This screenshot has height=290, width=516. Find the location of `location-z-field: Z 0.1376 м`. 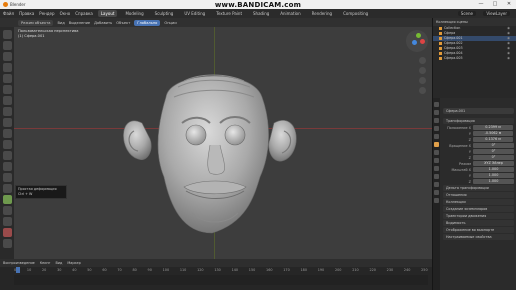

location-z-field: Z 0.1376 м is located at coordinates (478, 139).